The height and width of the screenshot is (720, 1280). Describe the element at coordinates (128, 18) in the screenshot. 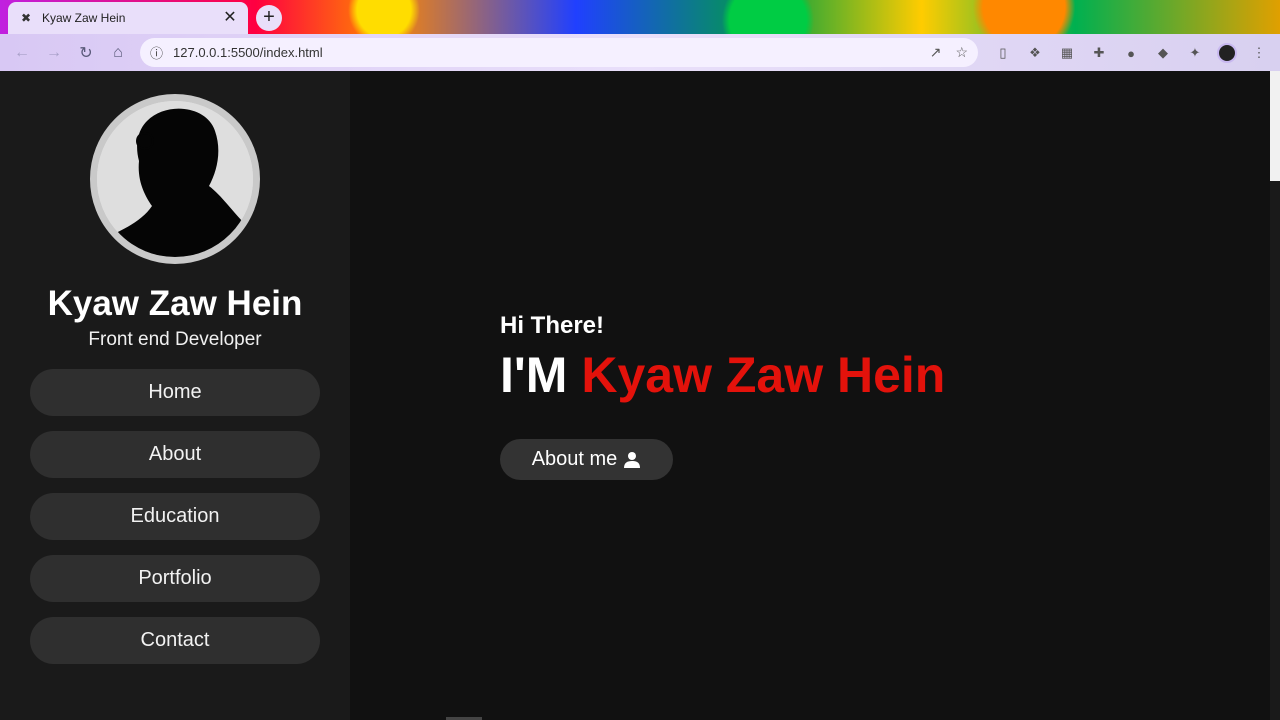

I see `browser-tab: ✖ Kyaw Zaw Hein ✕` at that location.